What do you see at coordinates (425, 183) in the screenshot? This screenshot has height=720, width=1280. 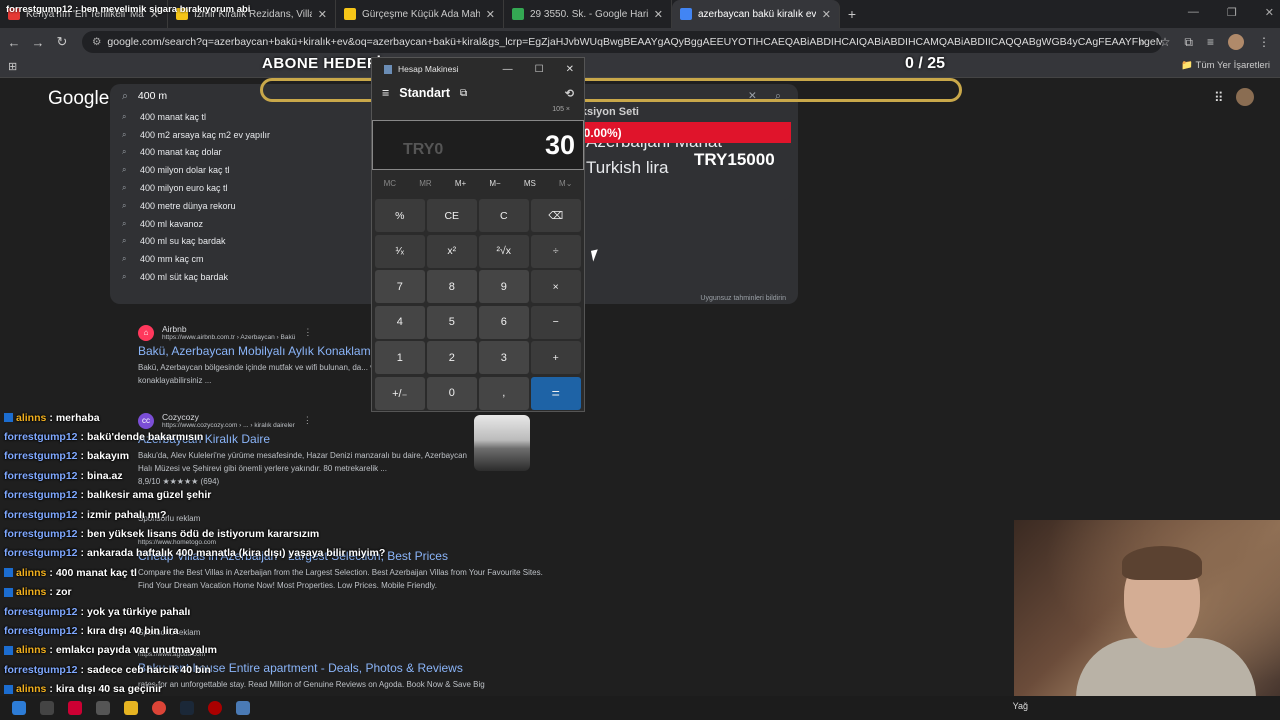 I see `memory-button: MR` at bounding box center [425, 183].